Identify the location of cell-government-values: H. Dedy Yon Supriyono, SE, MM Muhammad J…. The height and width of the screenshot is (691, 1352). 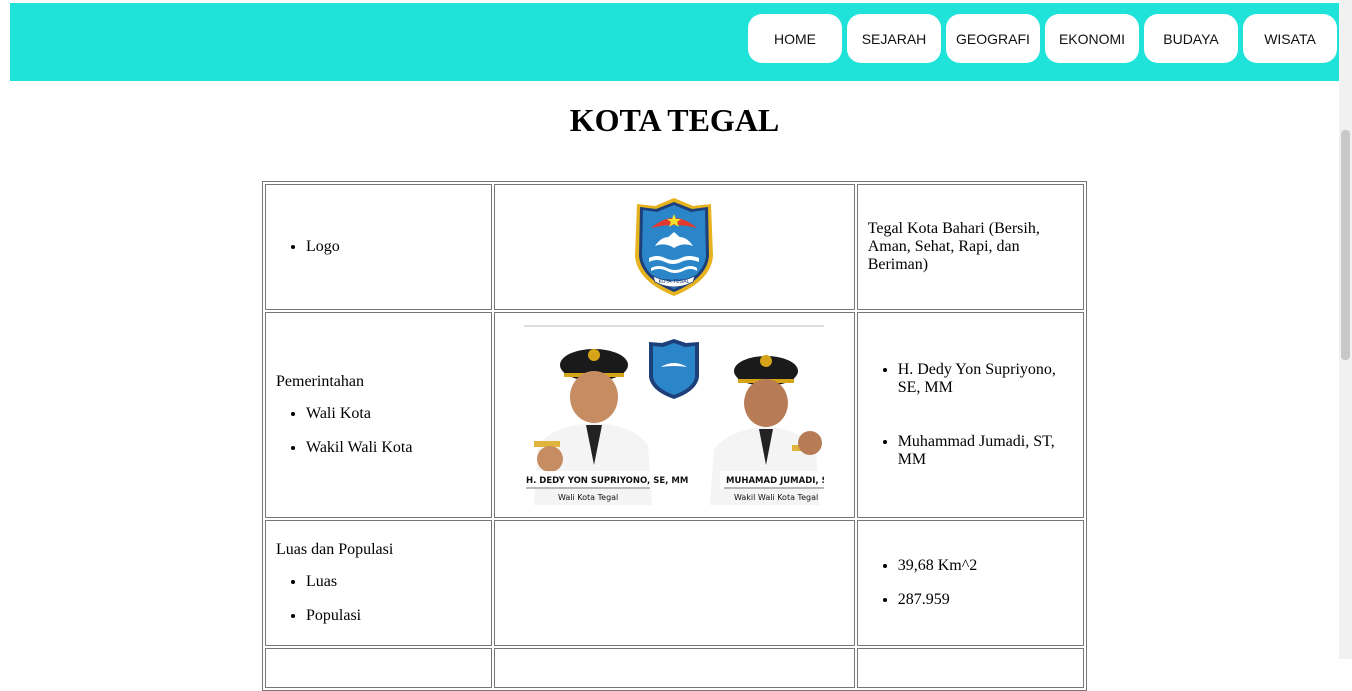
(970, 415).